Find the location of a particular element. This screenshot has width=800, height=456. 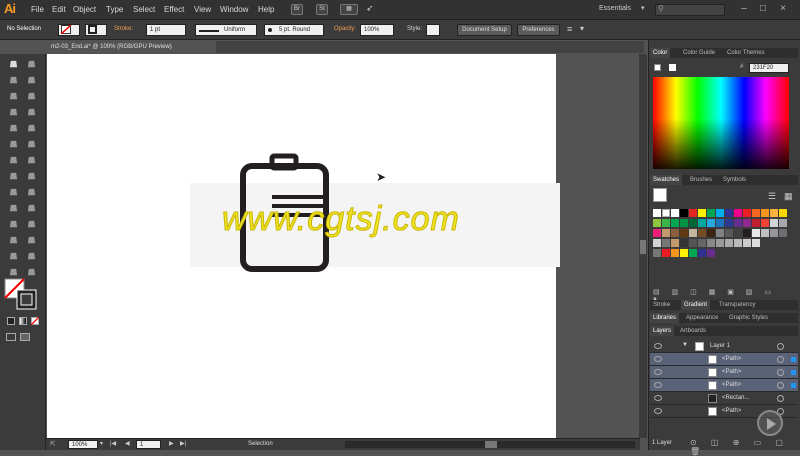

last-artboard-icon: ▶| is located at coordinates (183, 443).